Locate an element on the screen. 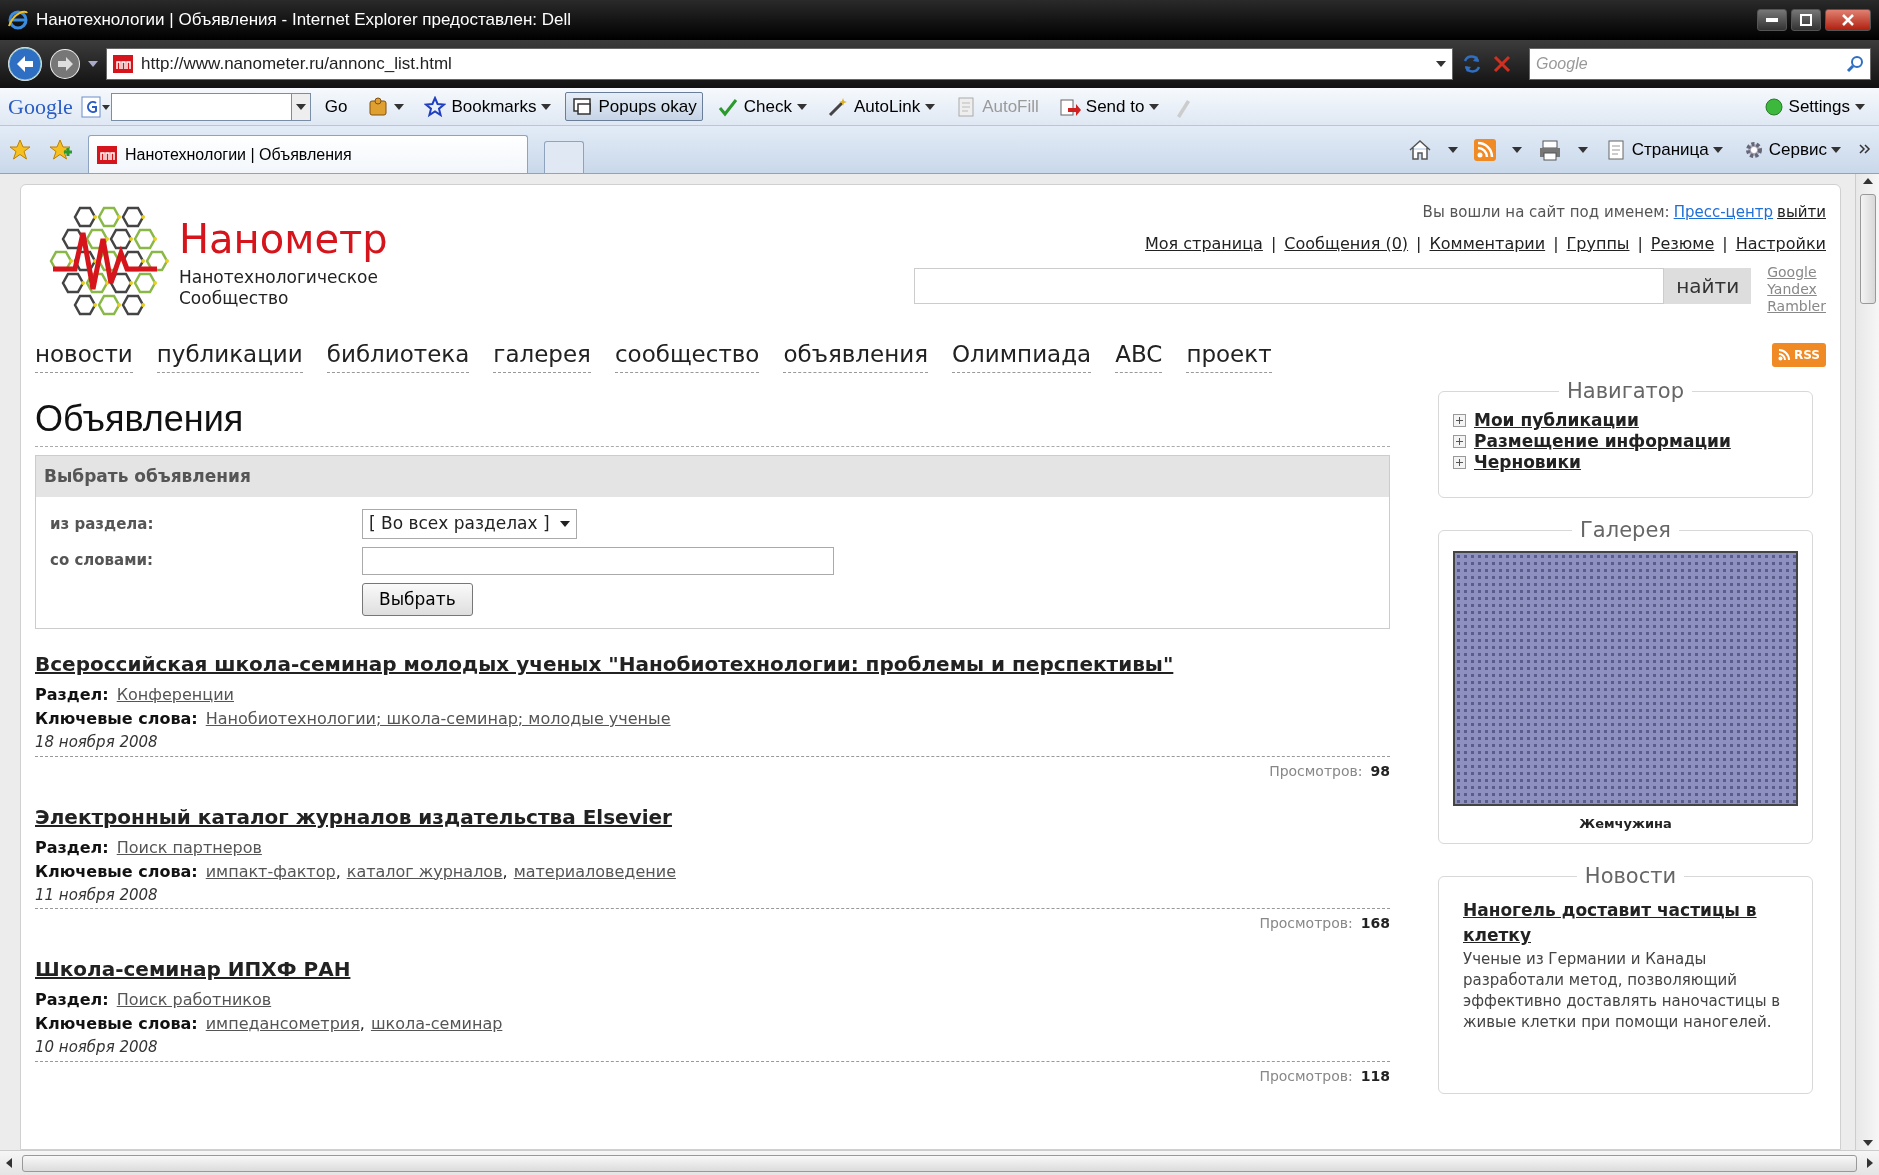 Image resolution: width=1879 pixels, height=1175 pixels. dropdown-button is located at coordinates (300, 106).